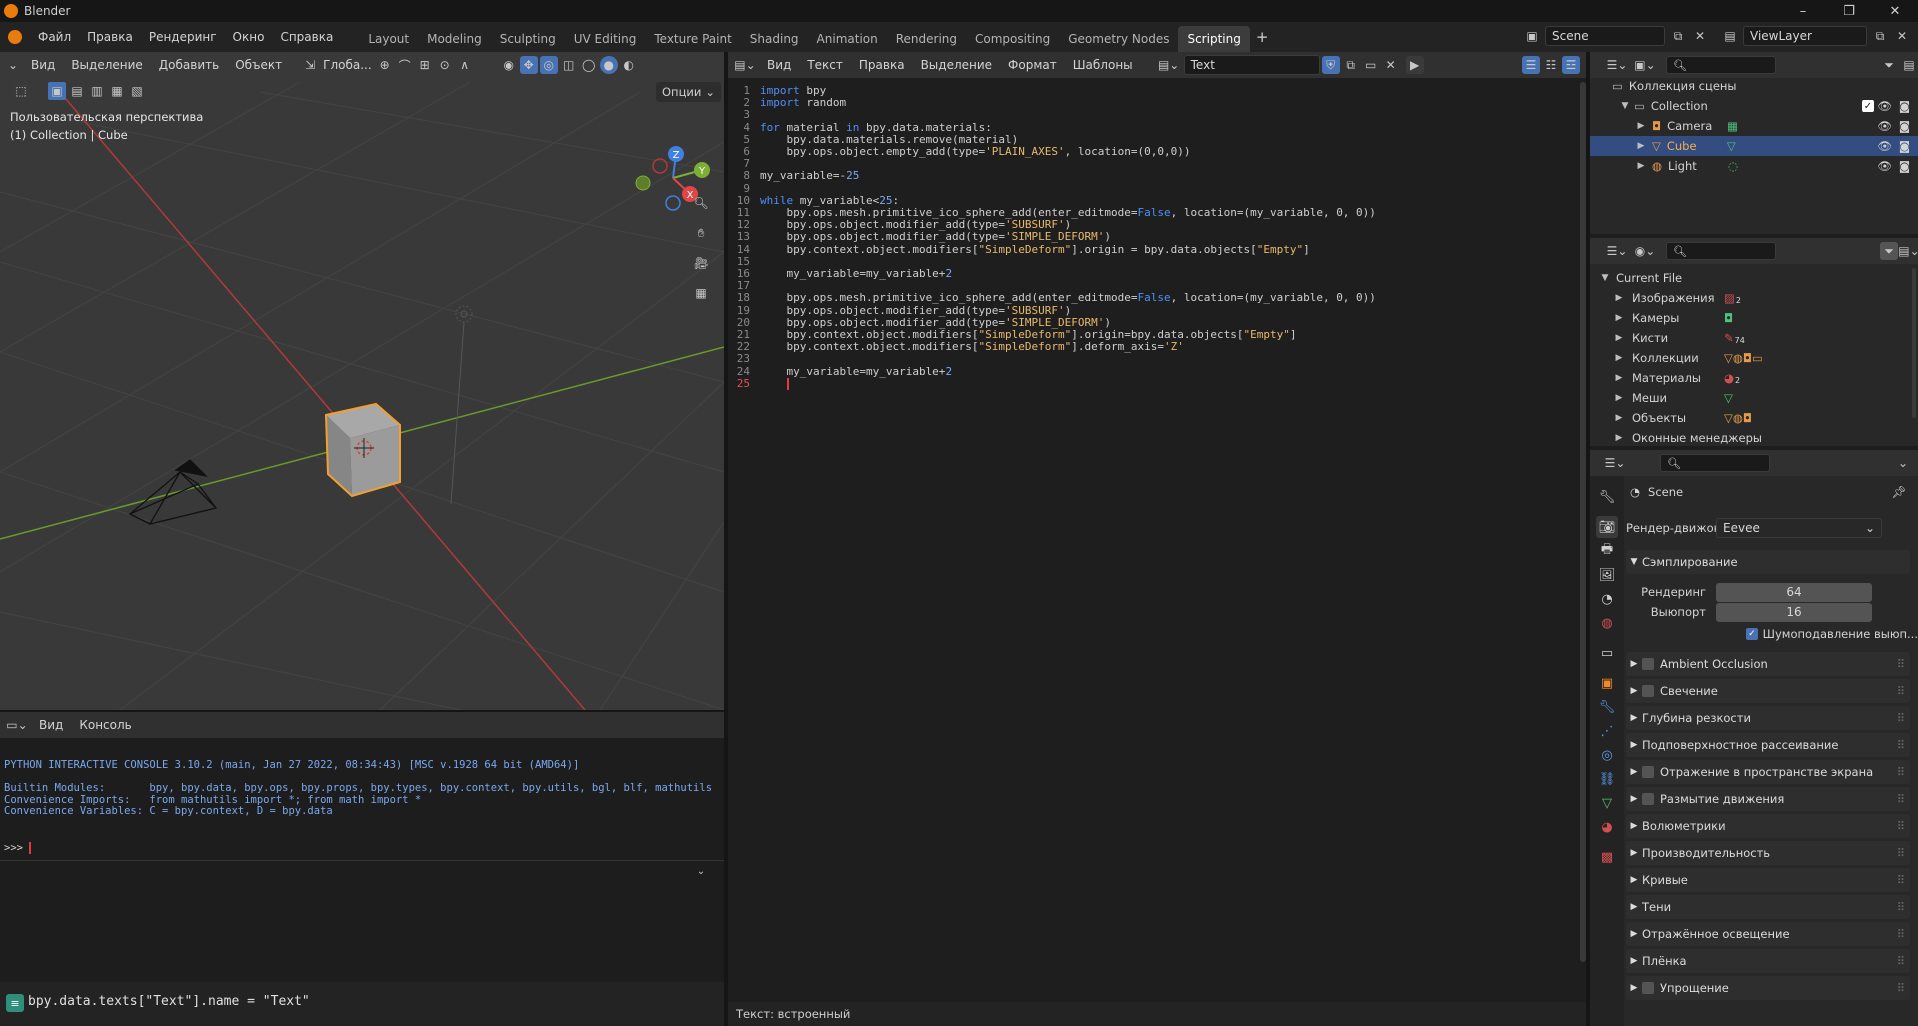 The width and height of the screenshot is (1918, 1026). Describe the element at coordinates (1607, 857) in the screenshot. I see `texture-tab-icon: ▩` at that location.